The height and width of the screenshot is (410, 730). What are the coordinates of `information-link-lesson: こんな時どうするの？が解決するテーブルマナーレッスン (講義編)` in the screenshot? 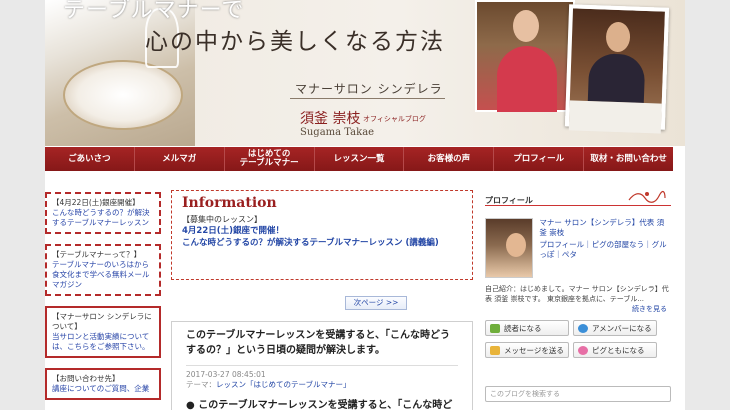 It's located at (322, 243).